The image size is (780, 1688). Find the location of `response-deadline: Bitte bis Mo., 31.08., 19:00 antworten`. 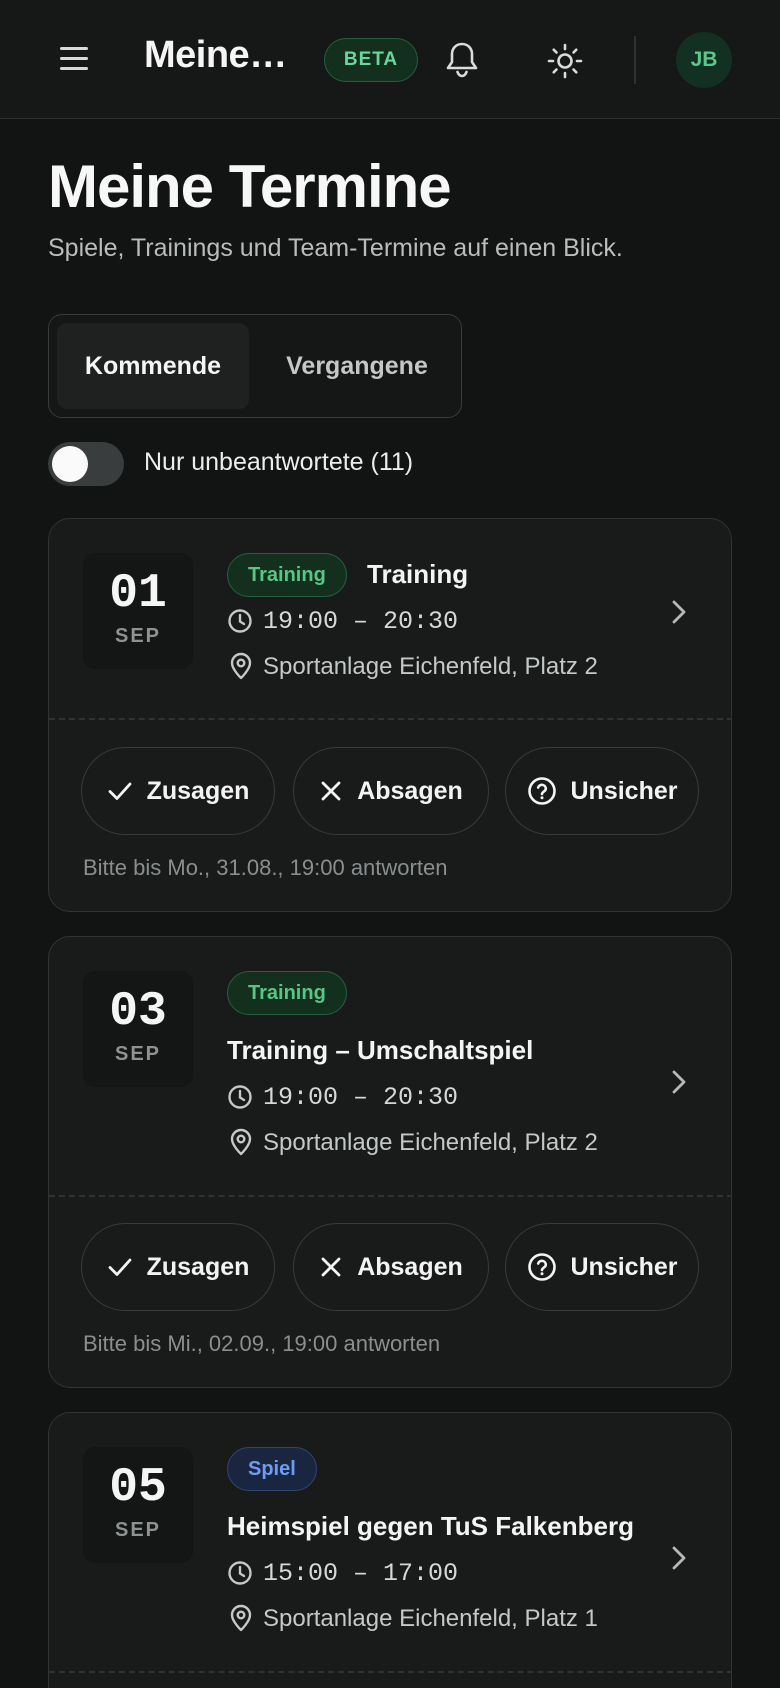

response-deadline: Bitte bis Mo., 31.08., 19:00 antworten is located at coordinates (265, 867).